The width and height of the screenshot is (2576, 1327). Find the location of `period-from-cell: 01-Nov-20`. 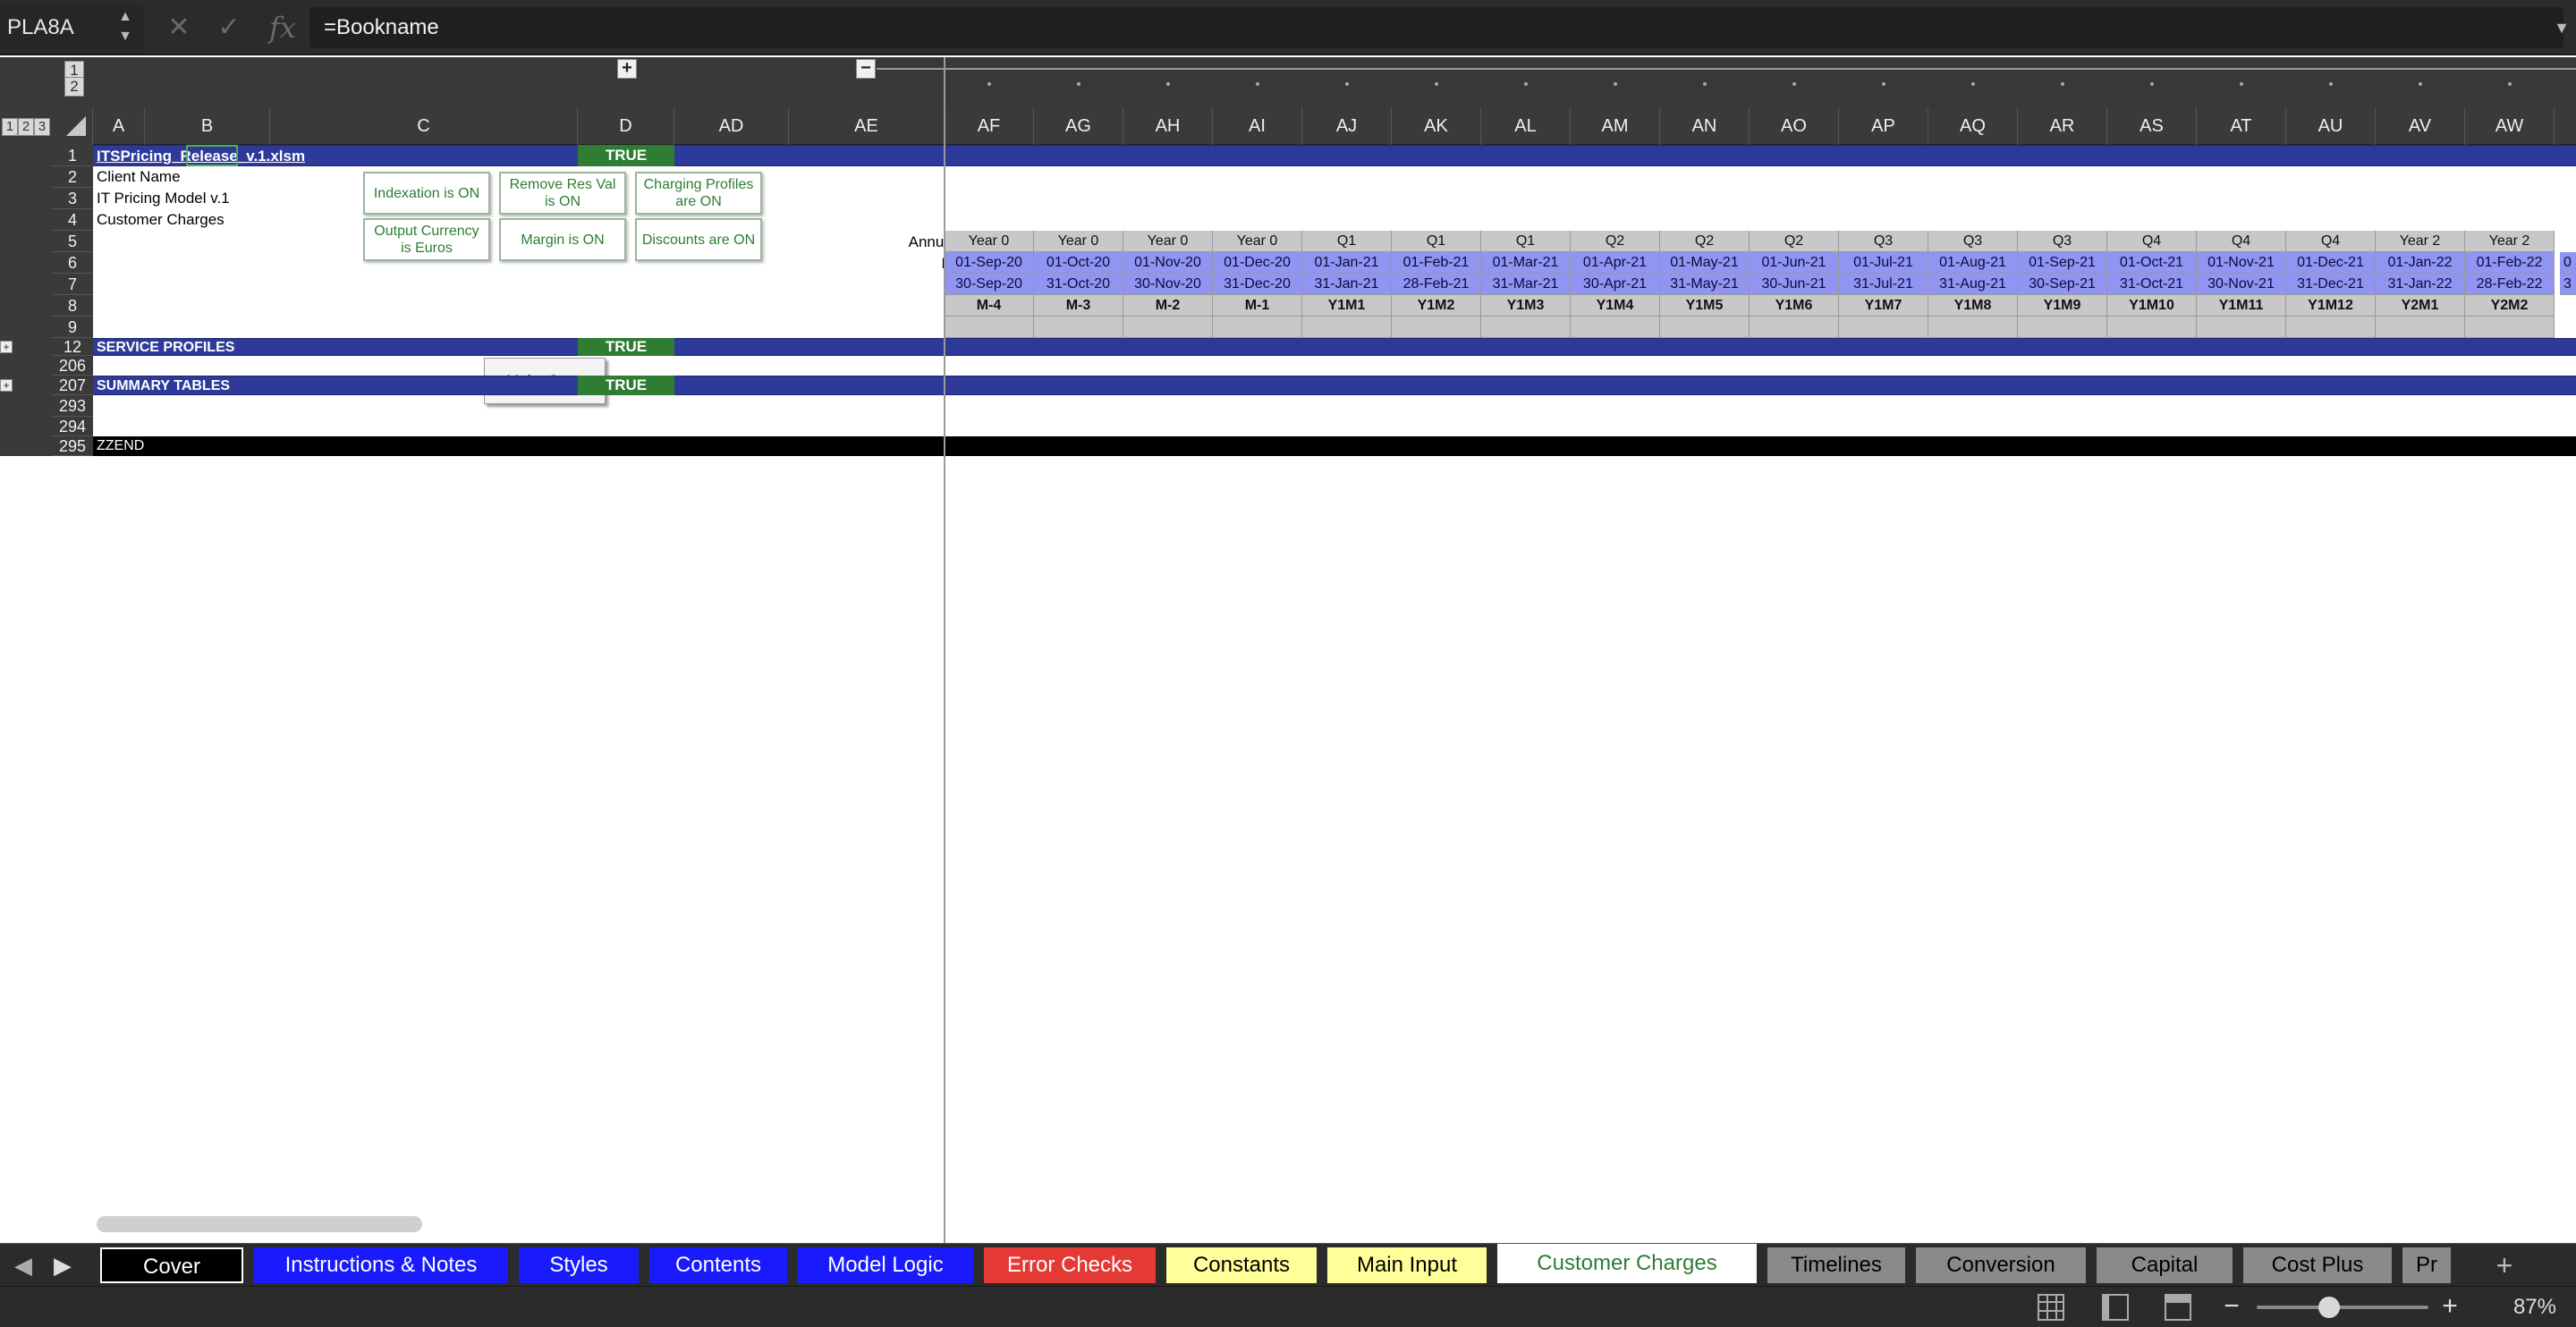

period-from-cell: 01-Nov-20 is located at coordinates (1168, 263).